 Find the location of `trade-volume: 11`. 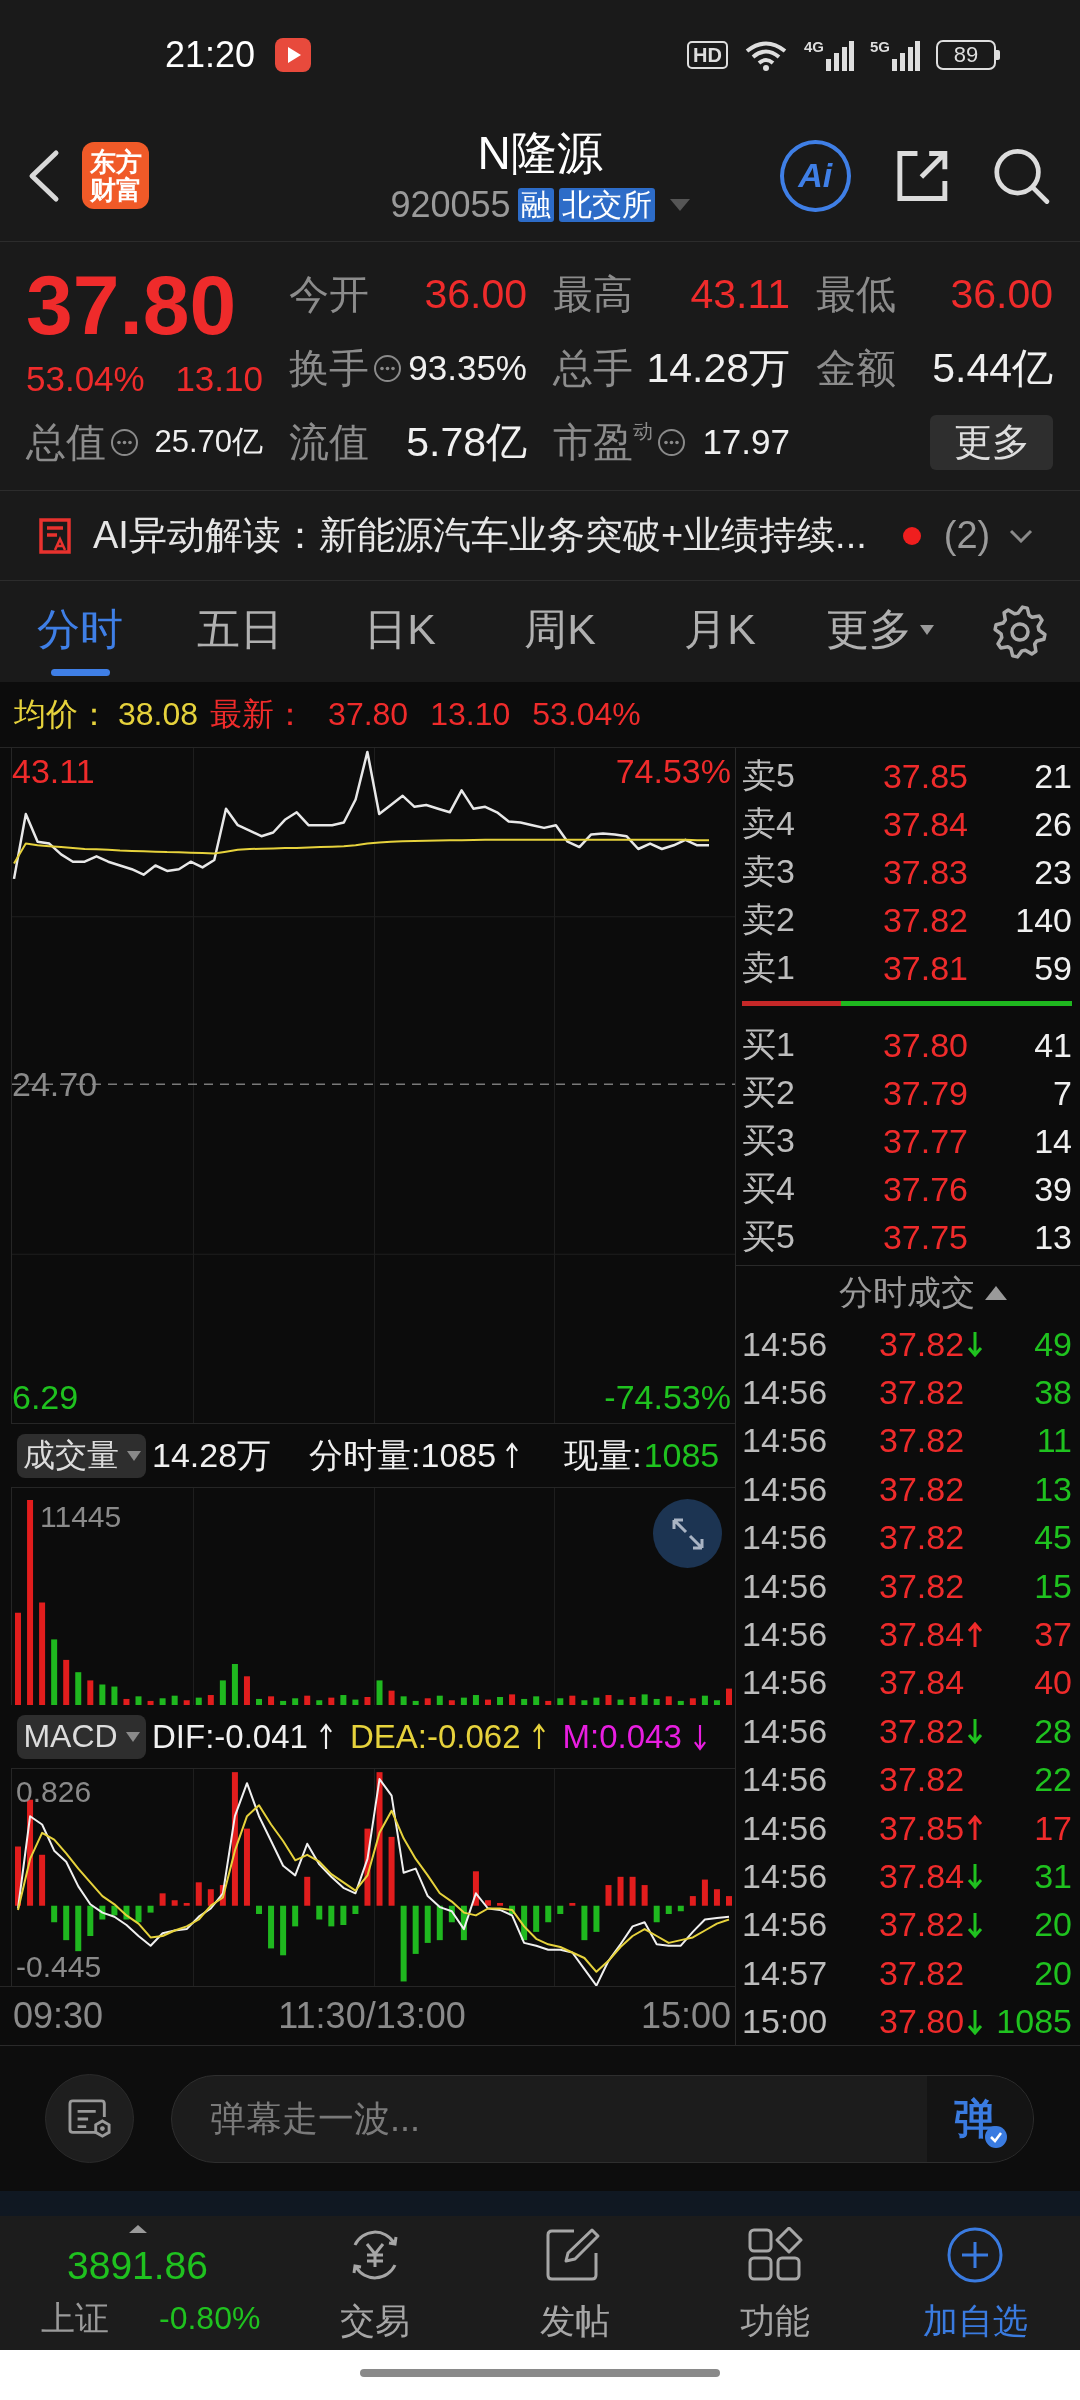

trade-volume: 11 is located at coordinates (1054, 1441).